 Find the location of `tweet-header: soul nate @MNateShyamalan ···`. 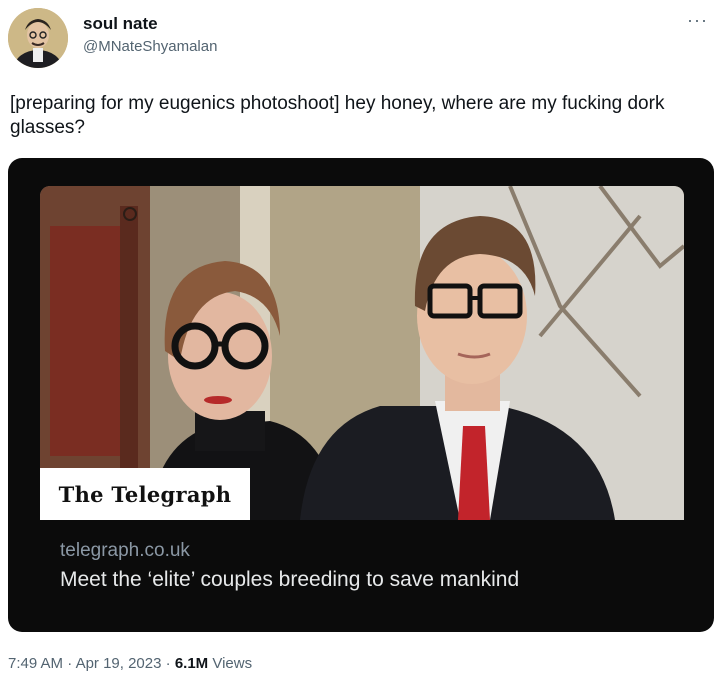

tweet-header: soul nate @MNateShyamalan ··· is located at coordinates (360, 39).